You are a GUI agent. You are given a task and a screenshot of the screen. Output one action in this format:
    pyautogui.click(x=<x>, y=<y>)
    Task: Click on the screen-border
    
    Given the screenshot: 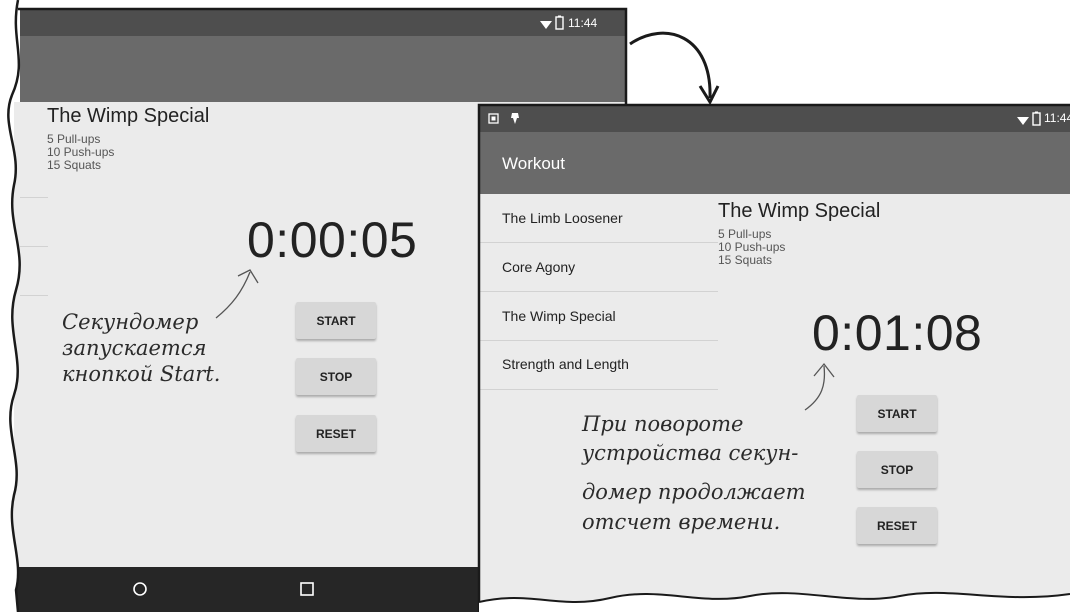 What is the action you would take?
    pyautogui.click(x=323, y=56)
    